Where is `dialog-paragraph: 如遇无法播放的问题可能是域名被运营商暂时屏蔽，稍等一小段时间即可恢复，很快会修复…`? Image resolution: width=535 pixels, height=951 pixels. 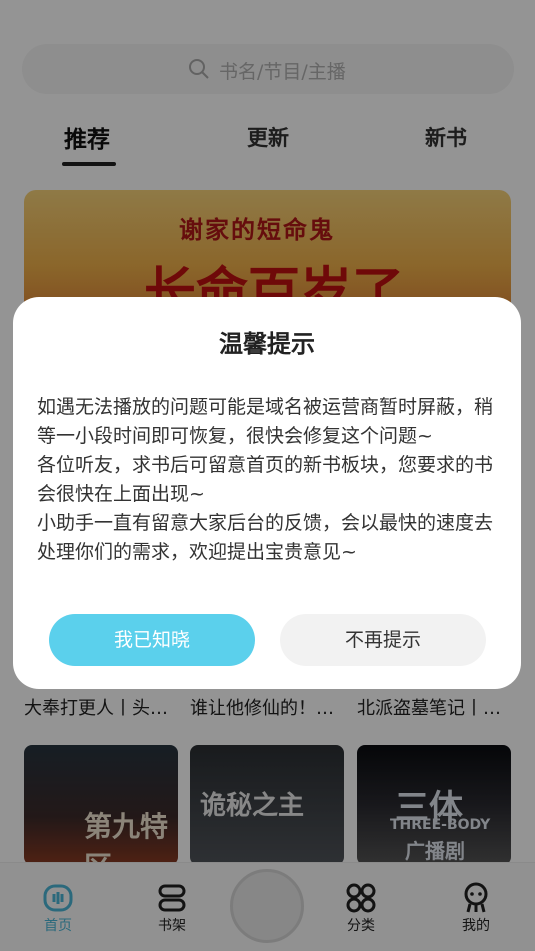
dialog-paragraph: 如遇无法播放的问题可能是域名被运营商暂时屏蔽，稍等一小段时间即可恢复，很快会修复… is located at coordinates (265, 421).